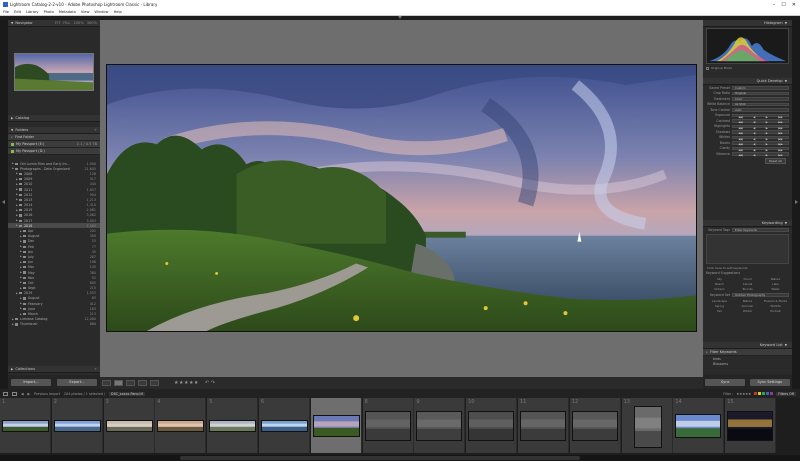 The image size is (800, 461). Describe the element at coordinates (775, 301) in the screenshot. I see `keyword-chip: Flowers & Plants` at that location.